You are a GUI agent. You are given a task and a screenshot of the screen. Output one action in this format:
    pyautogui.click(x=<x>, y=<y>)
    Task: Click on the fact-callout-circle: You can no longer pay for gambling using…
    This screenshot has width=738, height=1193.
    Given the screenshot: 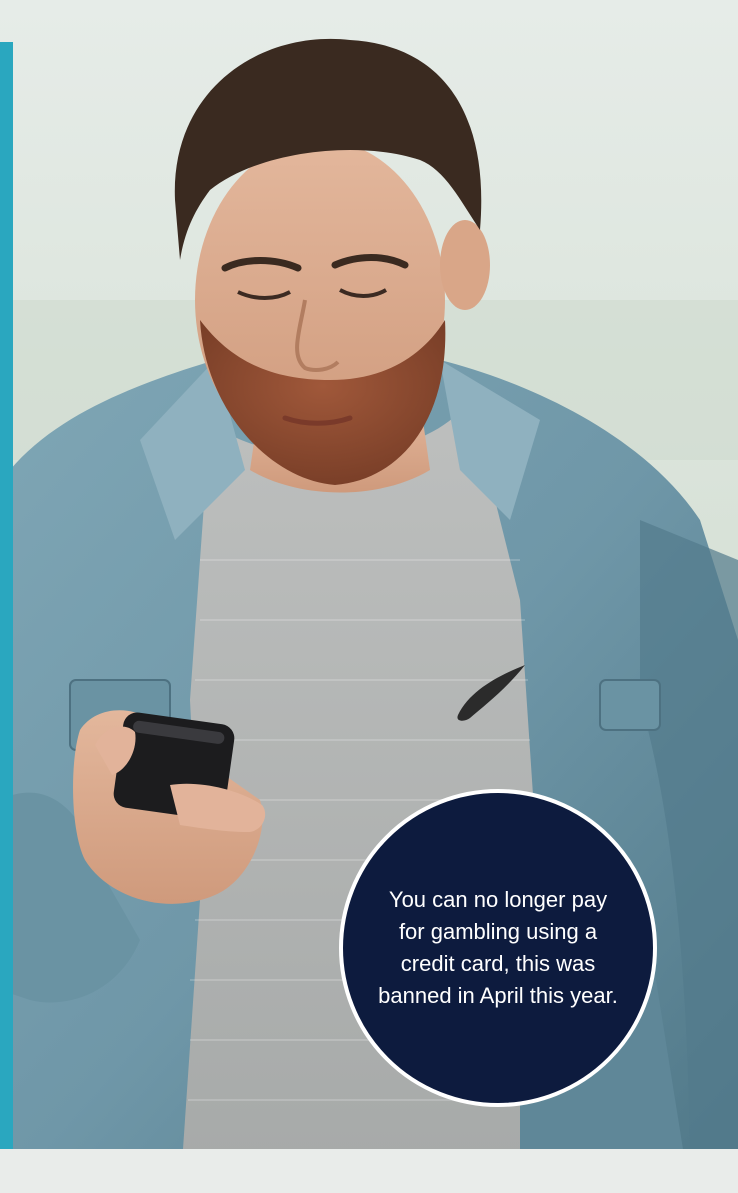 What is the action you would take?
    pyautogui.click(x=498, y=948)
    